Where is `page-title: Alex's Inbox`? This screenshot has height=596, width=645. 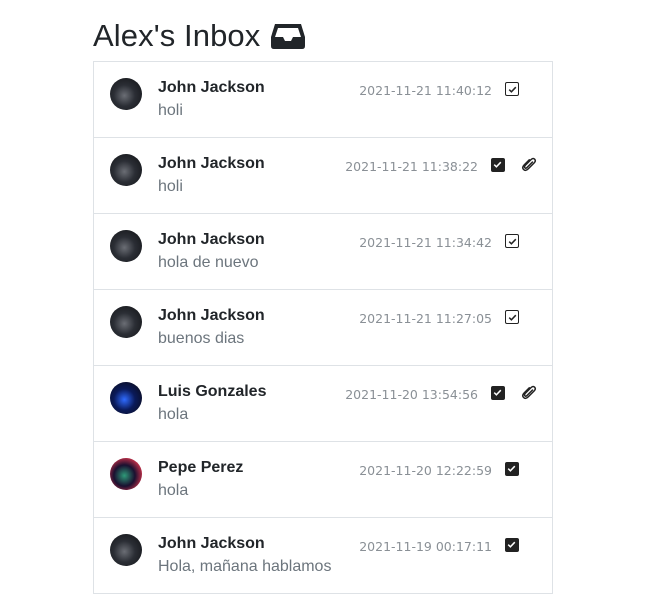
page-title: Alex's Inbox is located at coordinates (199, 36).